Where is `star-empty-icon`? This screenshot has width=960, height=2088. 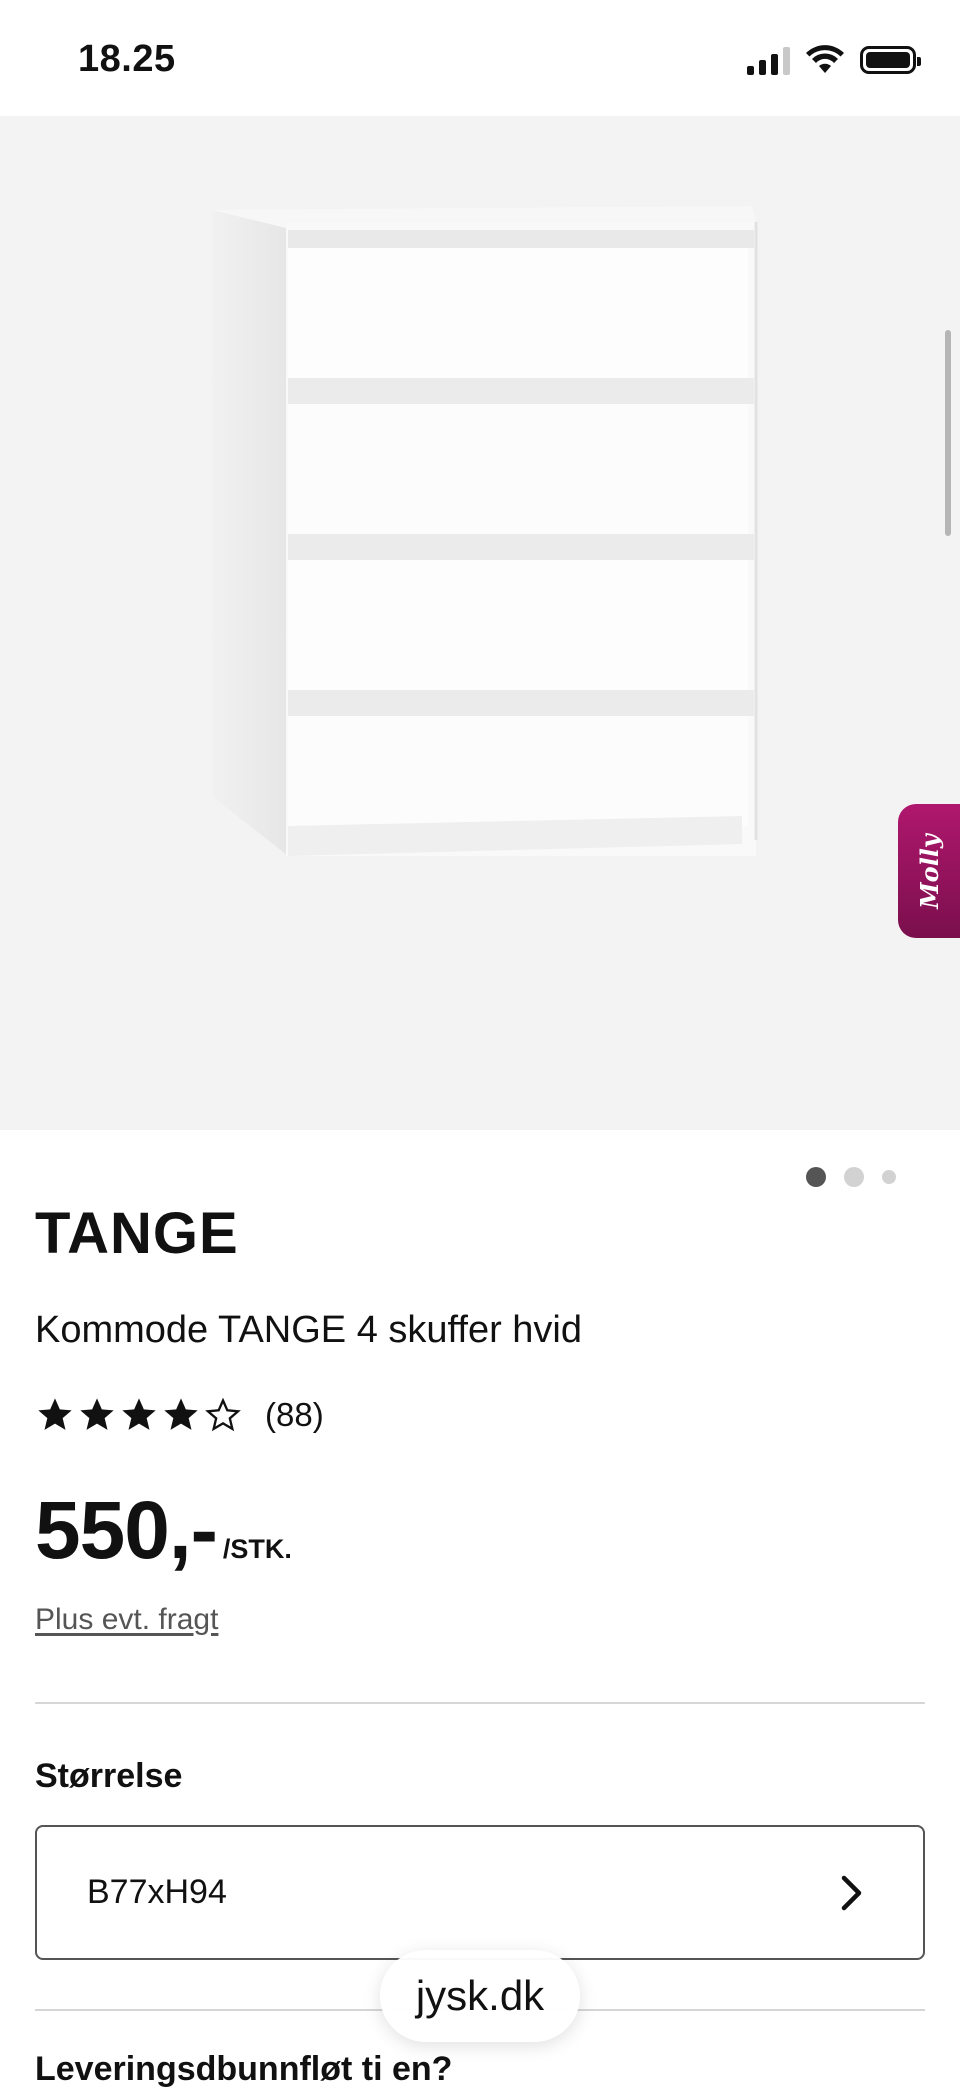 star-empty-icon is located at coordinates (223, 1414).